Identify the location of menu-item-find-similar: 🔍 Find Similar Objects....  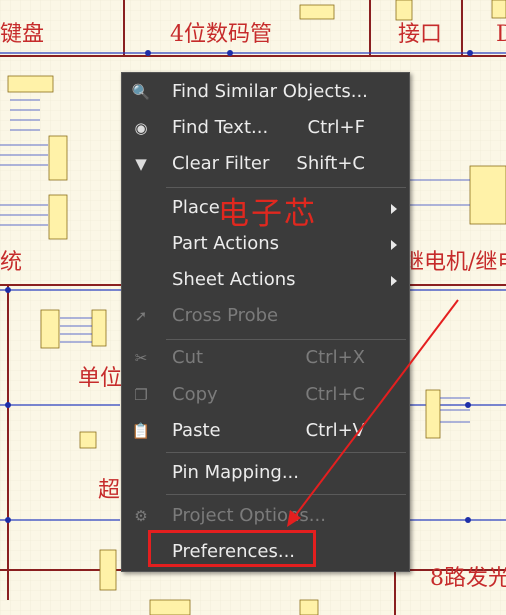
(265, 92).